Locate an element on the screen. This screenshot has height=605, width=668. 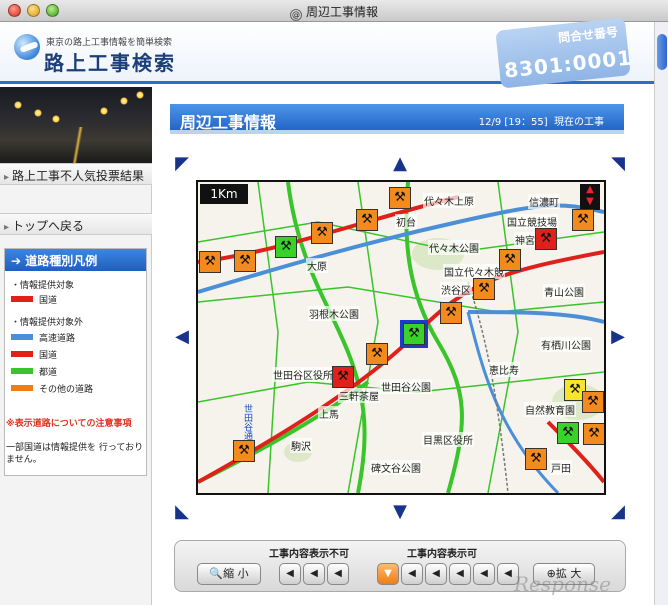
triangle-down-icon: ▼ is located at coordinates (388, 573).